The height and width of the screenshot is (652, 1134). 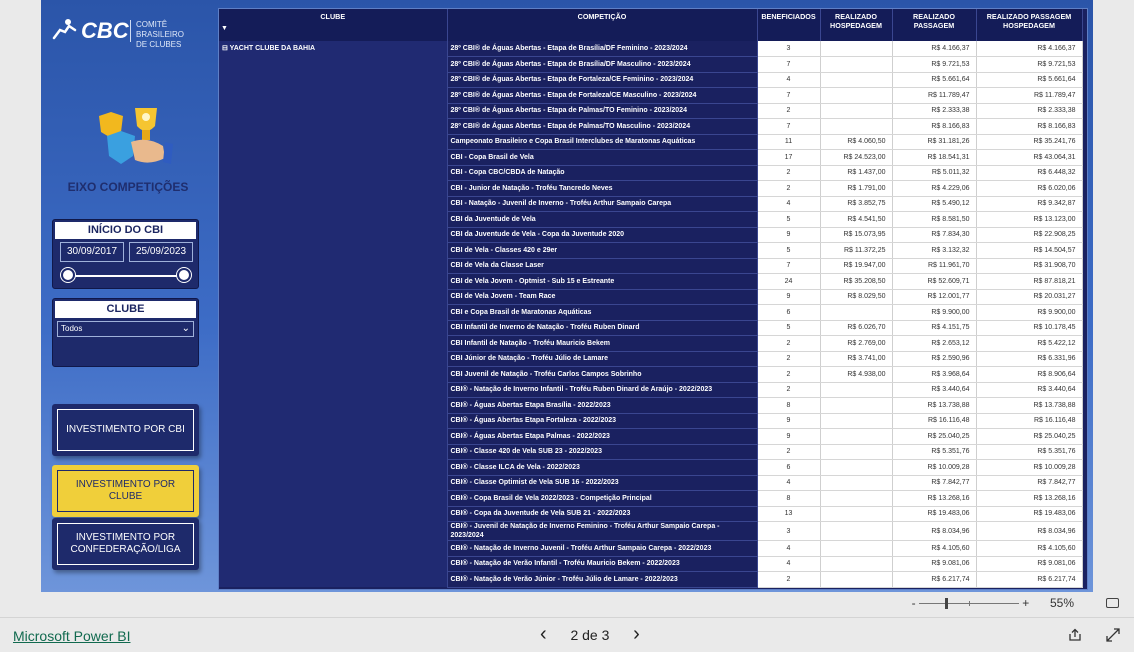 What do you see at coordinates (1029, 374) in the screenshot?
I see `passagem-hospedagem-cell: R$ 8.906,64` at bounding box center [1029, 374].